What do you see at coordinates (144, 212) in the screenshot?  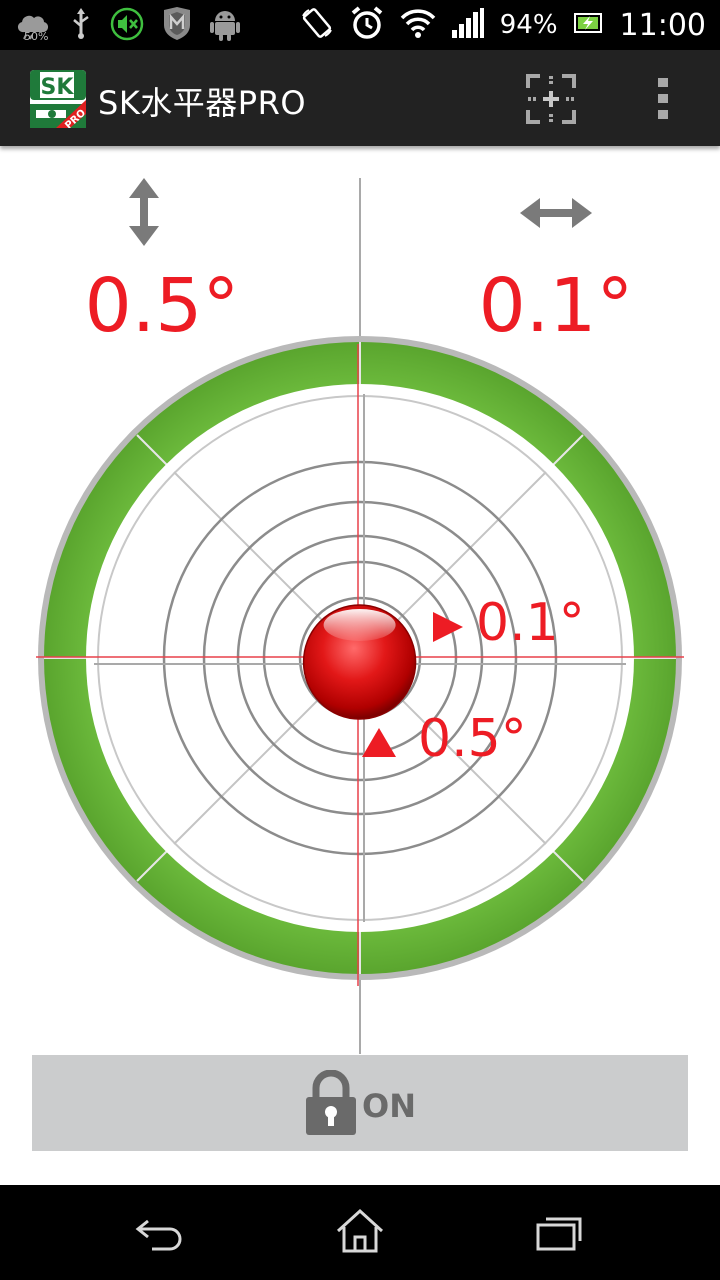 I see `vertical-arrow-icon` at bounding box center [144, 212].